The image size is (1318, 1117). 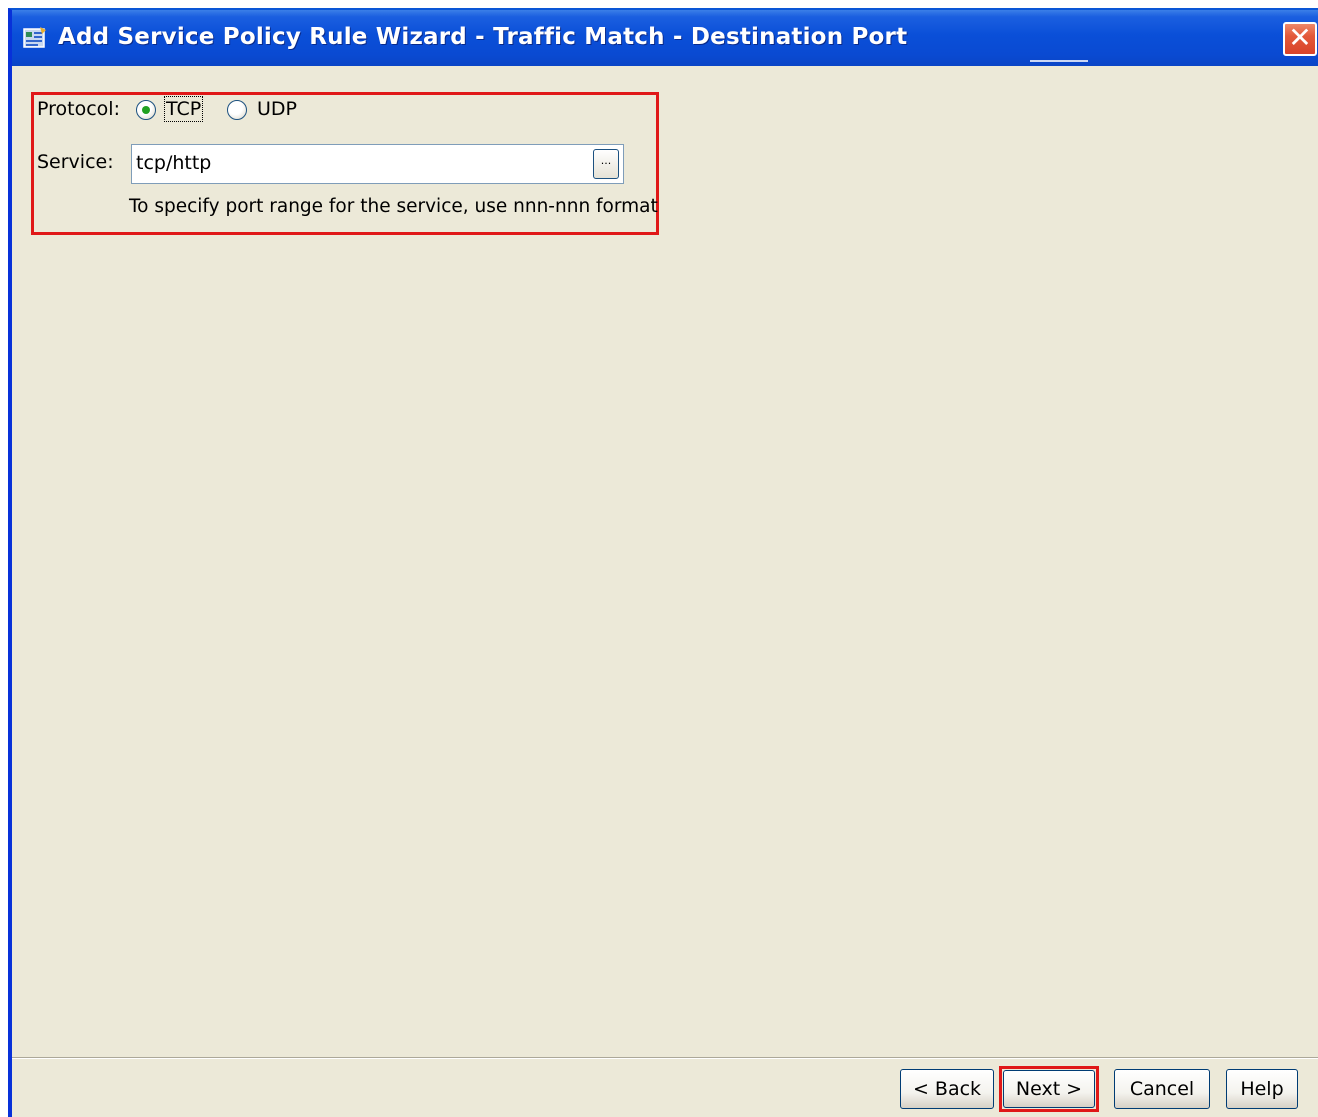 What do you see at coordinates (78, 109) in the screenshot?
I see `protocol-label: Protocol:` at bounding box center [78, 109].